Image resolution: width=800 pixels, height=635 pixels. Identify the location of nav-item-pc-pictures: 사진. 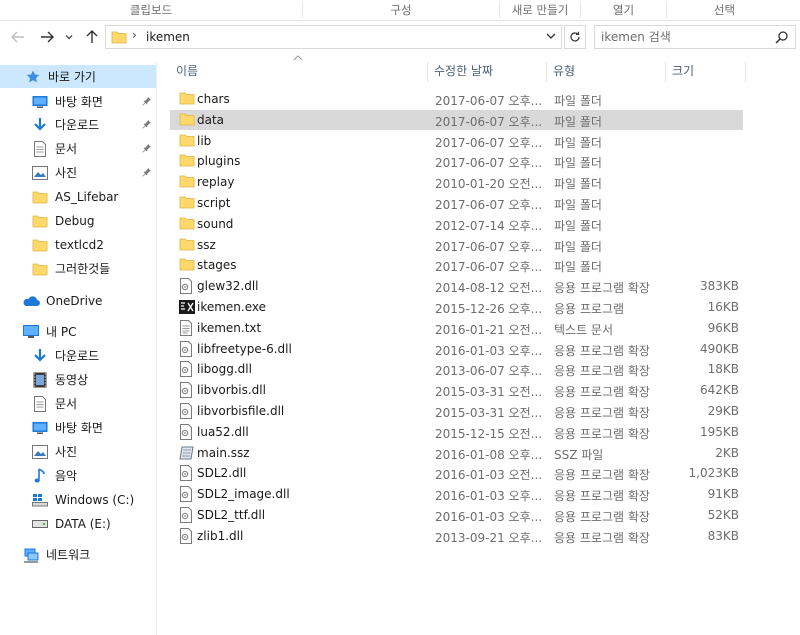
(78, 451).